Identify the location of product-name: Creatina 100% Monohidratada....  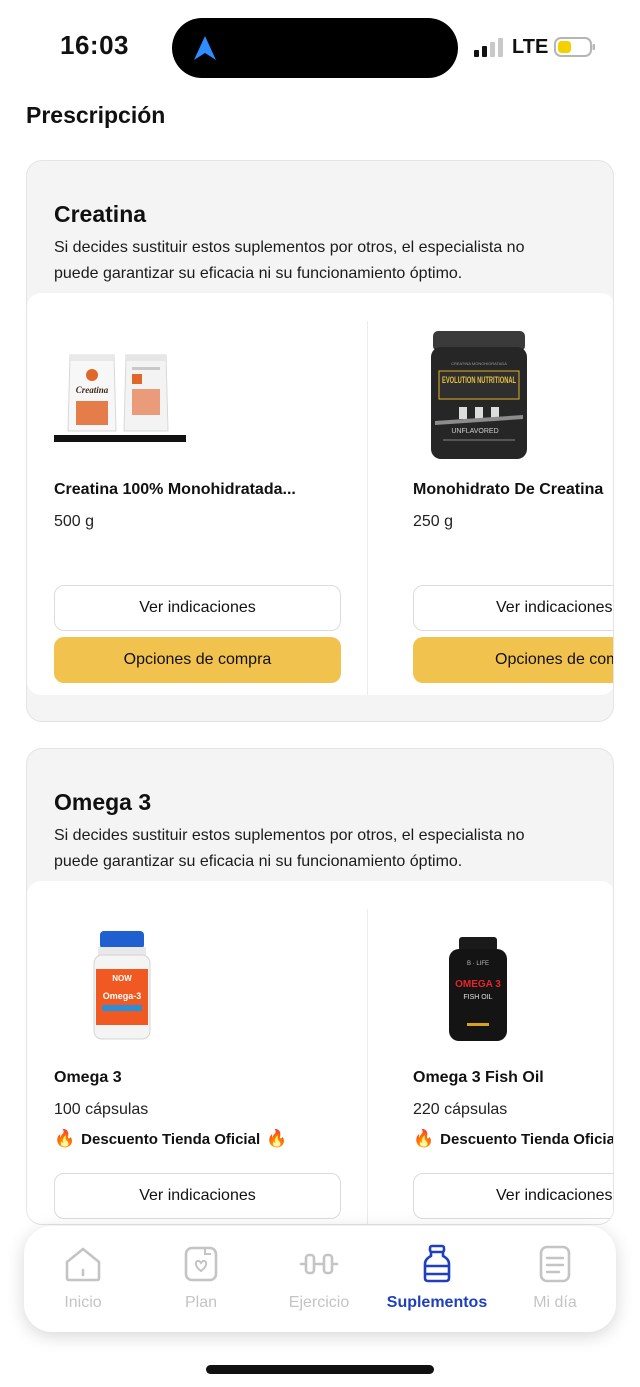
(175, 489).